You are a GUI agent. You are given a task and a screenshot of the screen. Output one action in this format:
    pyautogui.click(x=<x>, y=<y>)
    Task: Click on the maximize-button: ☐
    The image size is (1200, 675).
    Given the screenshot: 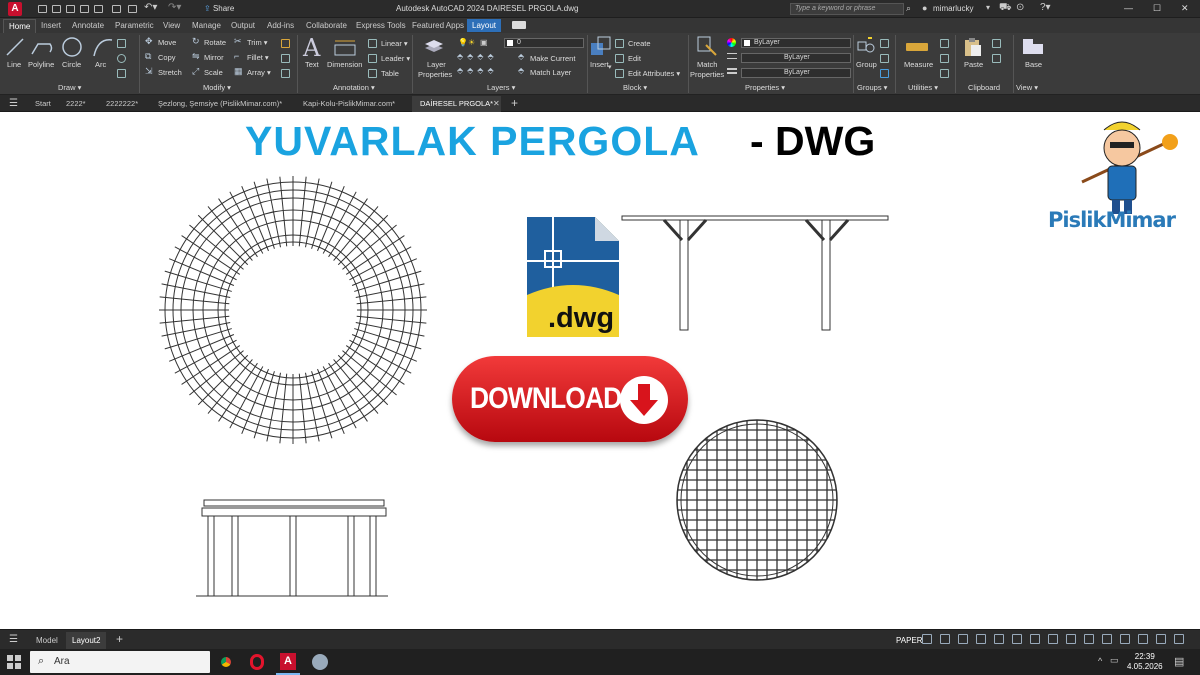 What is the action you would take?
    pyautogui.click(x=1157, y=8)
    